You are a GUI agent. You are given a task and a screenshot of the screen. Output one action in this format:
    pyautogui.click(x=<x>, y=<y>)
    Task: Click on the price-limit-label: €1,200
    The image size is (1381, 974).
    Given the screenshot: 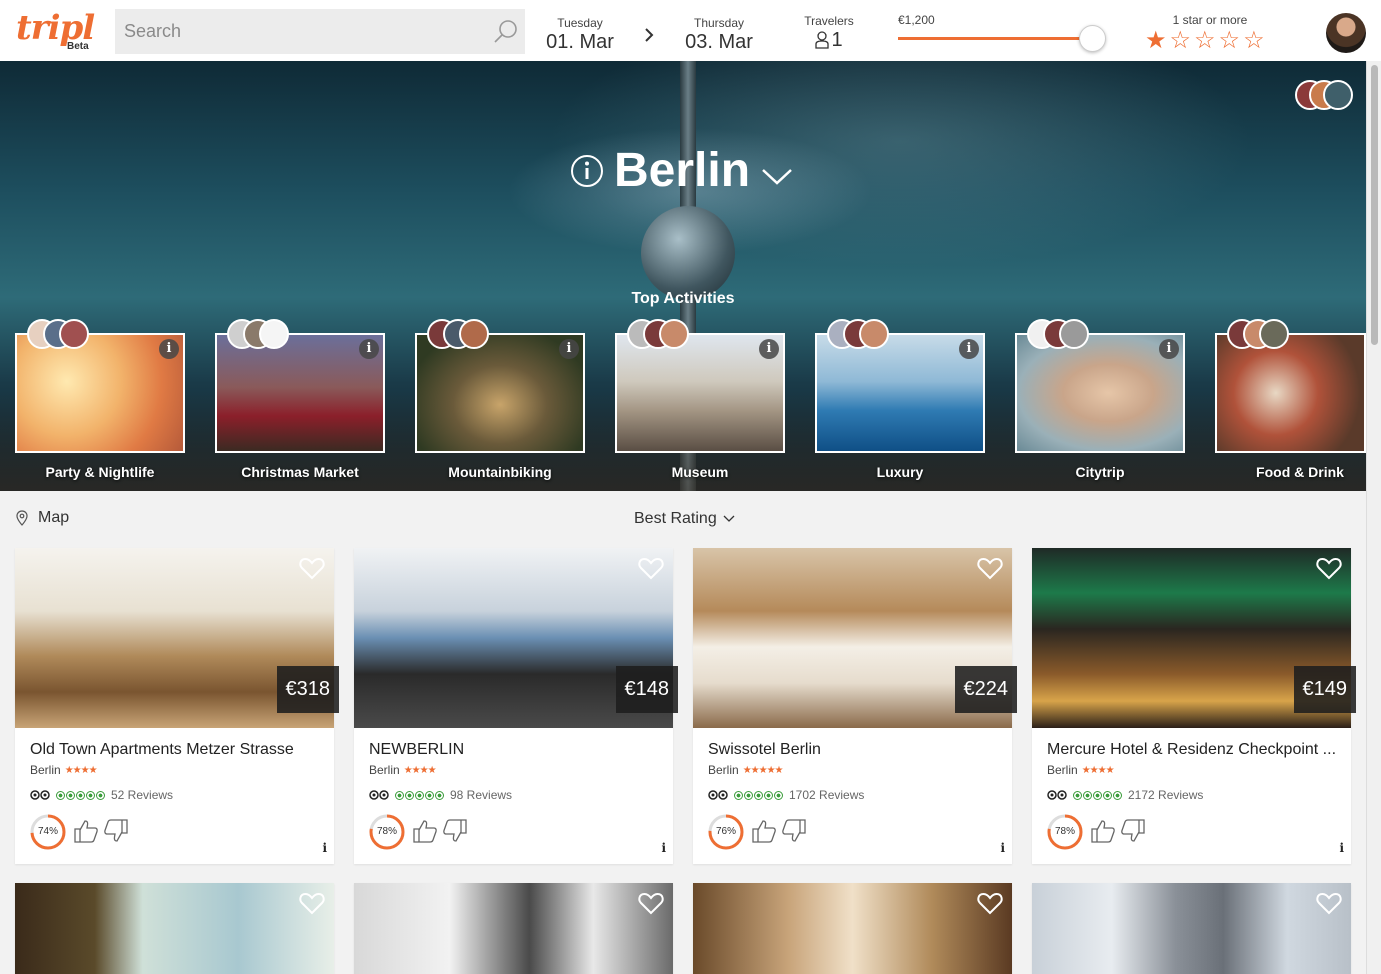 What is the action you would take?
    pyautogui.click(x=916, y=20)
    